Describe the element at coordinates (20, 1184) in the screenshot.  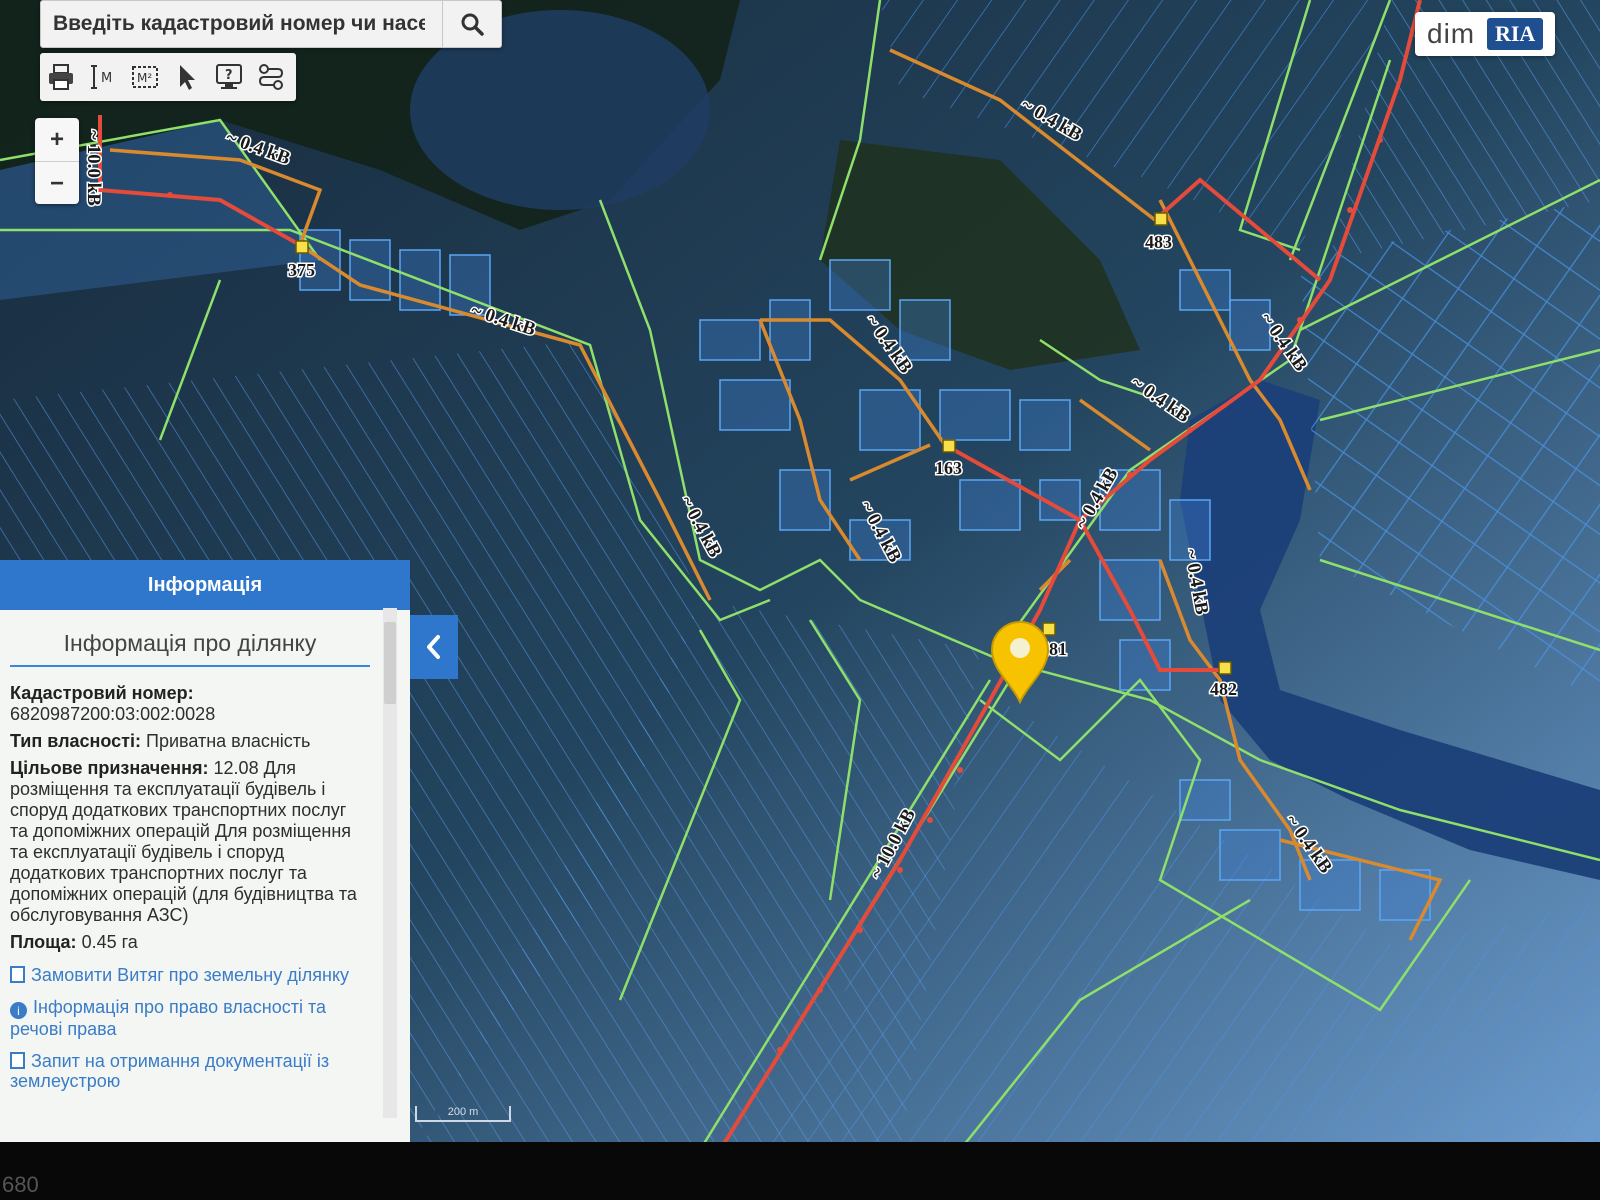
I see `bezel-number: 680` at that location.